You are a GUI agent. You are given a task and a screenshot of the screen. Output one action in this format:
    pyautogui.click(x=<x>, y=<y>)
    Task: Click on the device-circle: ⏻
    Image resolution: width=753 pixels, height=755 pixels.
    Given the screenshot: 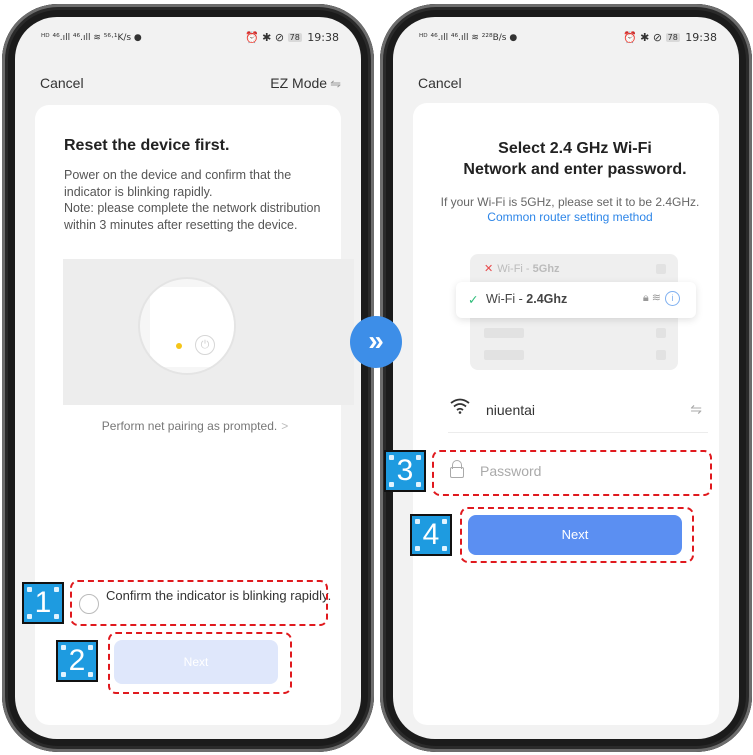 What is the action you would take?
    pyautogui.click(x=187, y=326)
    